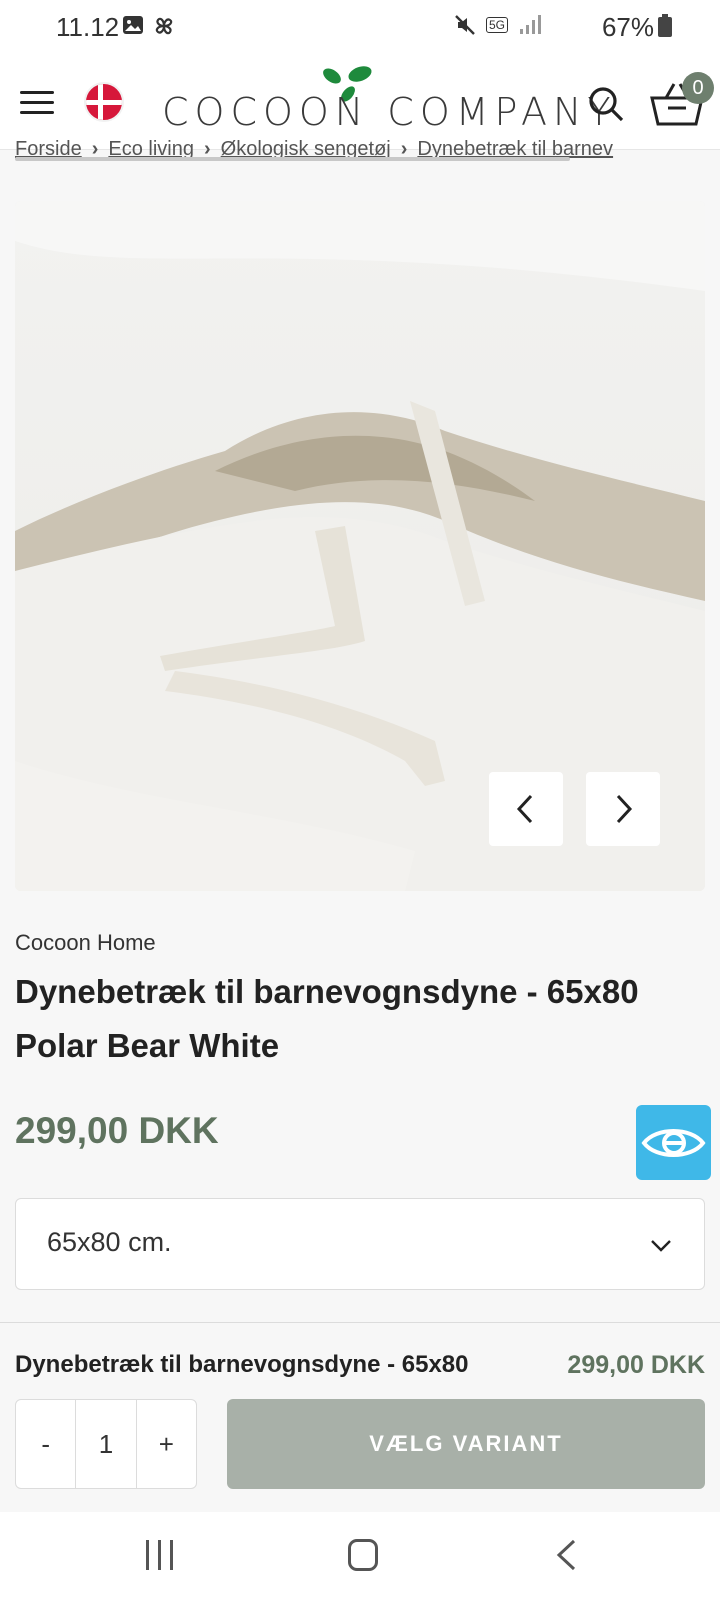 The image size is (720, 1600). I want to click on sticky-product-title: Dynebetræk til barnevognsdyne - 65x80, so click(242, 1364).